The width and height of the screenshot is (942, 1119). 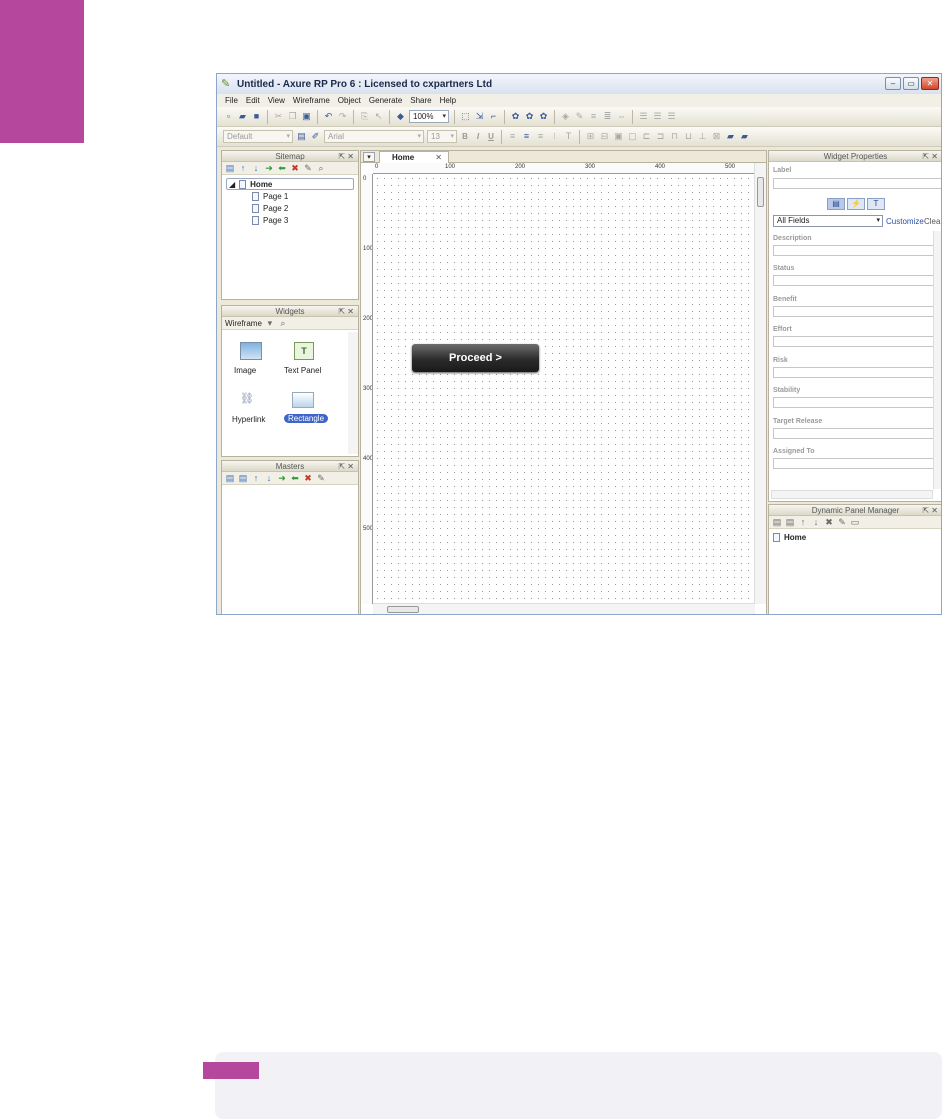 What do you see at coordinates (760, 383) in the screenshot?
I see `canvas-vertical-scrollbar` at bounding box center [760, 383].